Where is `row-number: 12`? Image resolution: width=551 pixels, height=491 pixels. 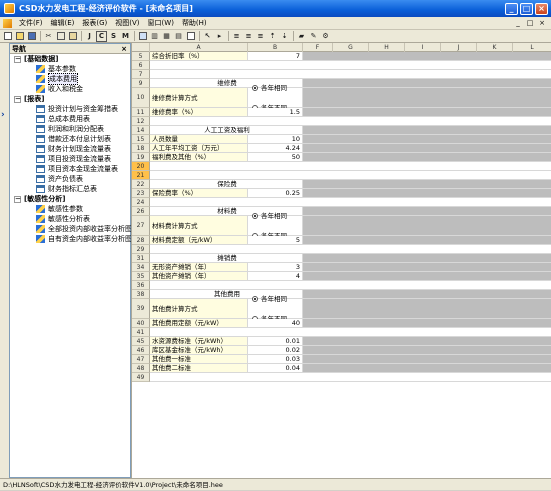 row-number: 12 is located at coordinates (141, 121).